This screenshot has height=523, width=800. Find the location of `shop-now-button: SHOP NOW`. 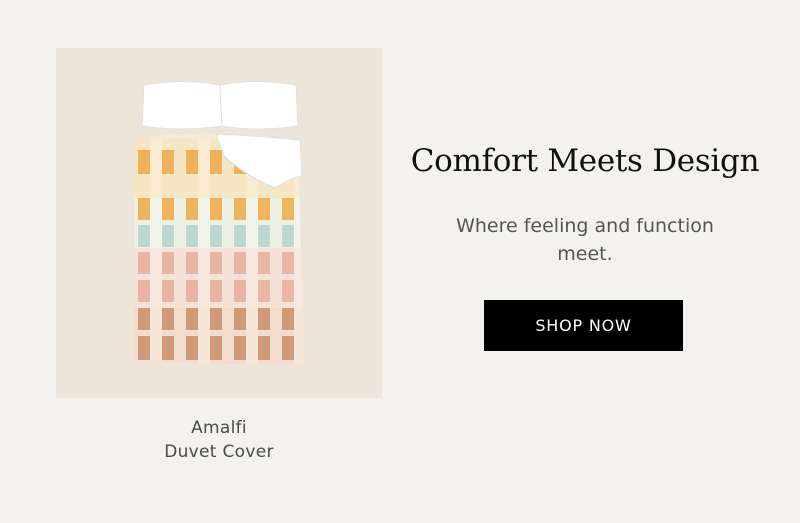

shop-now-button: SHOP NOW is located at coordinates (583, 325).